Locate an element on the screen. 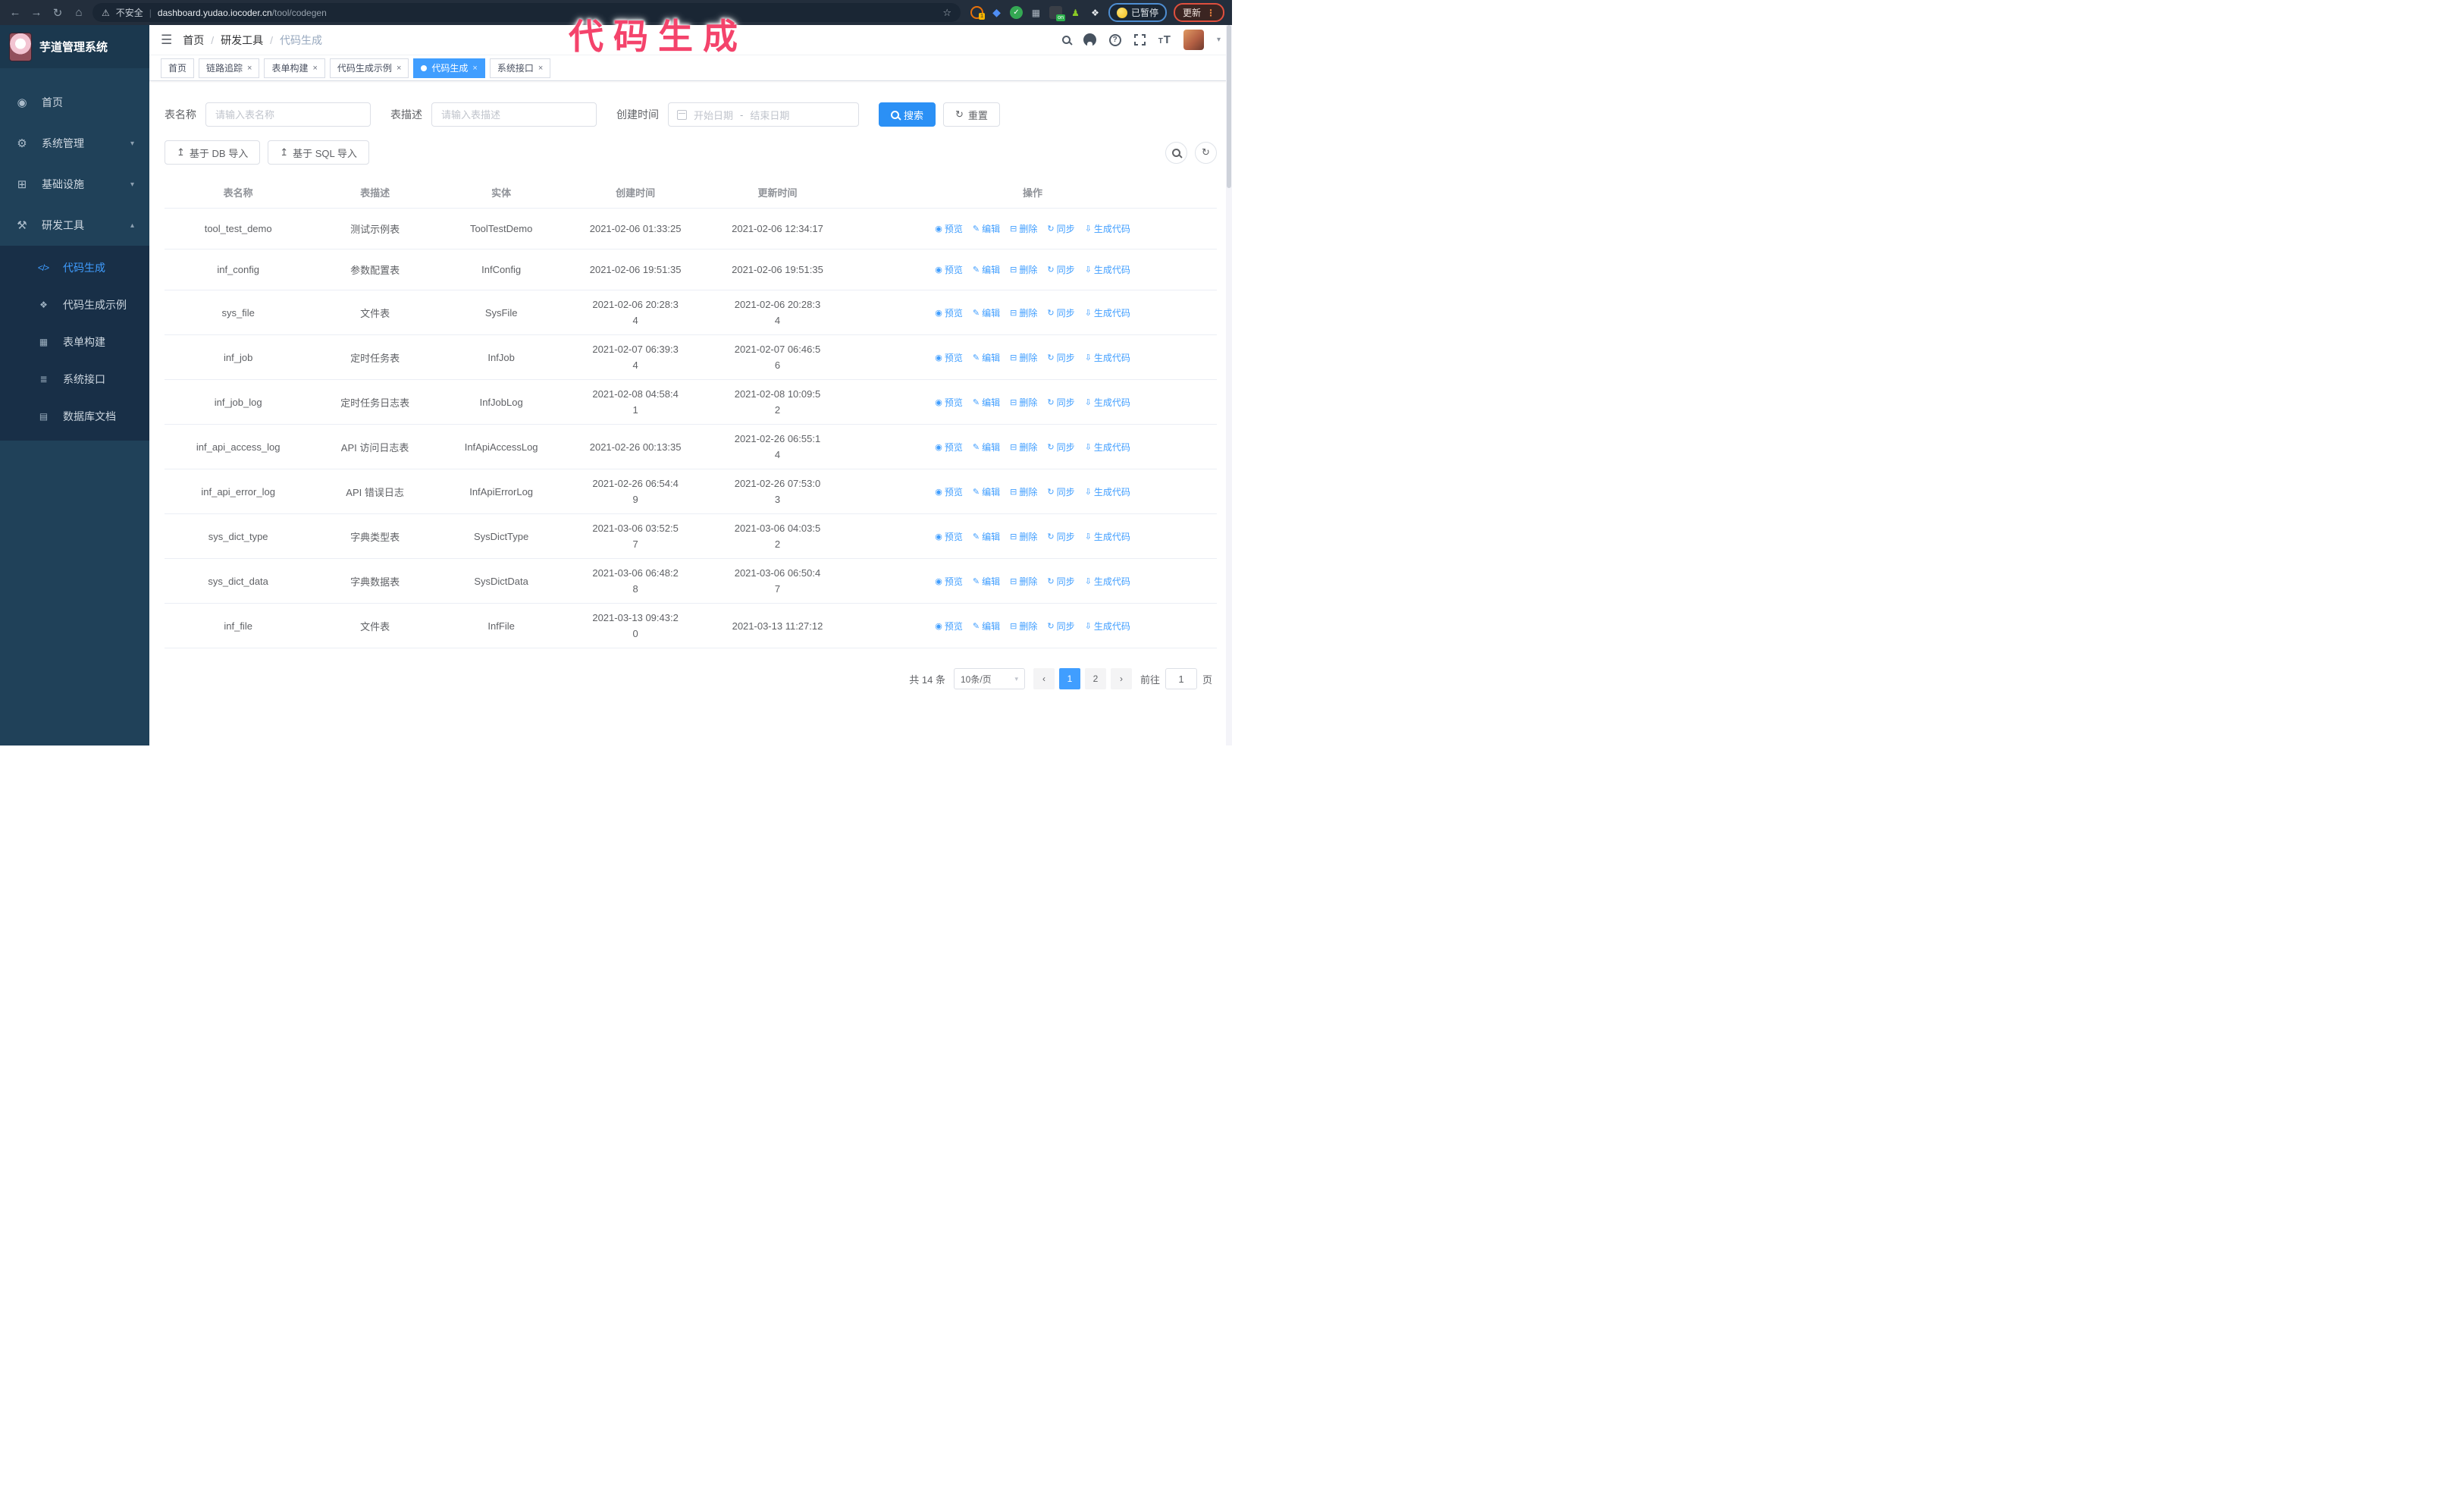 The image size is (2464, 1491). sidebar-item-home: ◉ 首页 is located at coordinates (74, 102).